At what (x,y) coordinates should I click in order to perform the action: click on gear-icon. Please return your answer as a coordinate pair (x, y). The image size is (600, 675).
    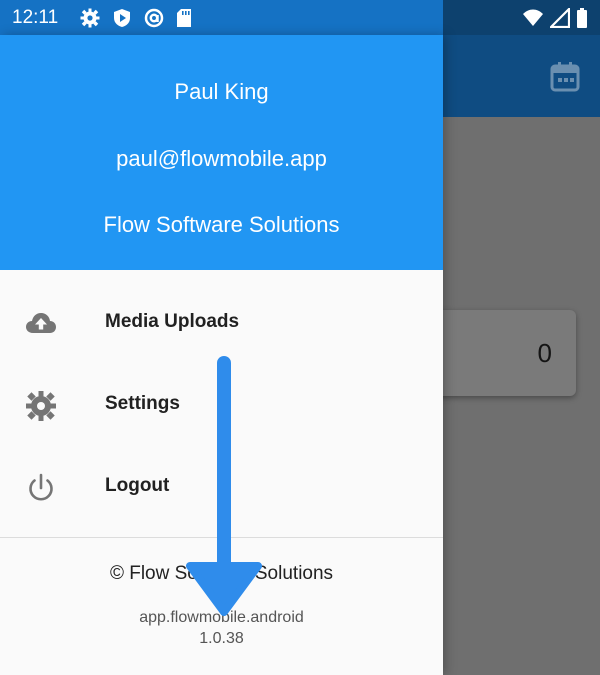
    Looking at the image, I should click on (41, 406).